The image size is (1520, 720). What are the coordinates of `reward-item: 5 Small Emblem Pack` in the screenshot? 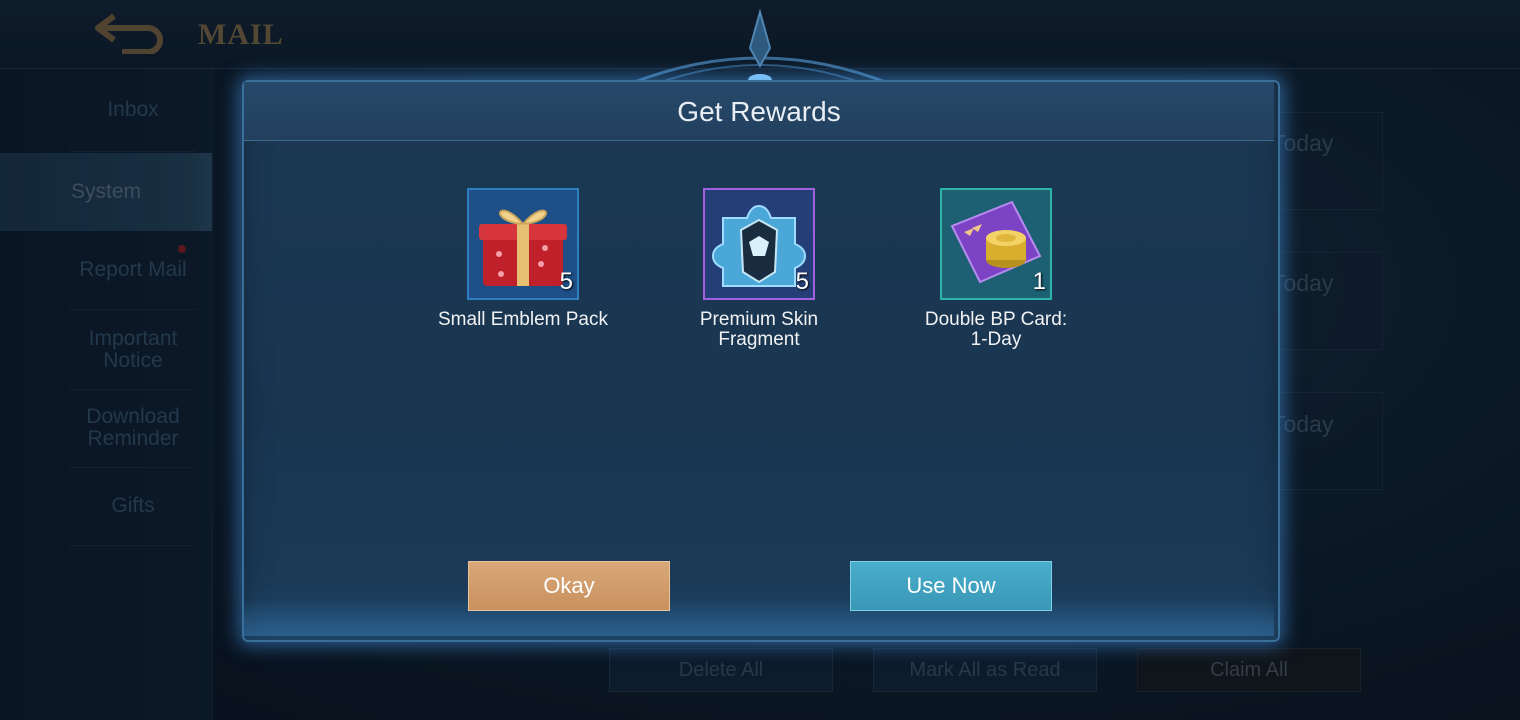 It's located at (523, 259).